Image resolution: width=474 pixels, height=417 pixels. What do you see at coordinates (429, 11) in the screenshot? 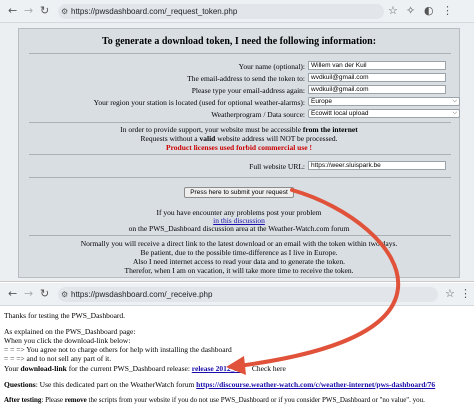
I see `profile-icon: ◐` at bounding box center [429, 11].